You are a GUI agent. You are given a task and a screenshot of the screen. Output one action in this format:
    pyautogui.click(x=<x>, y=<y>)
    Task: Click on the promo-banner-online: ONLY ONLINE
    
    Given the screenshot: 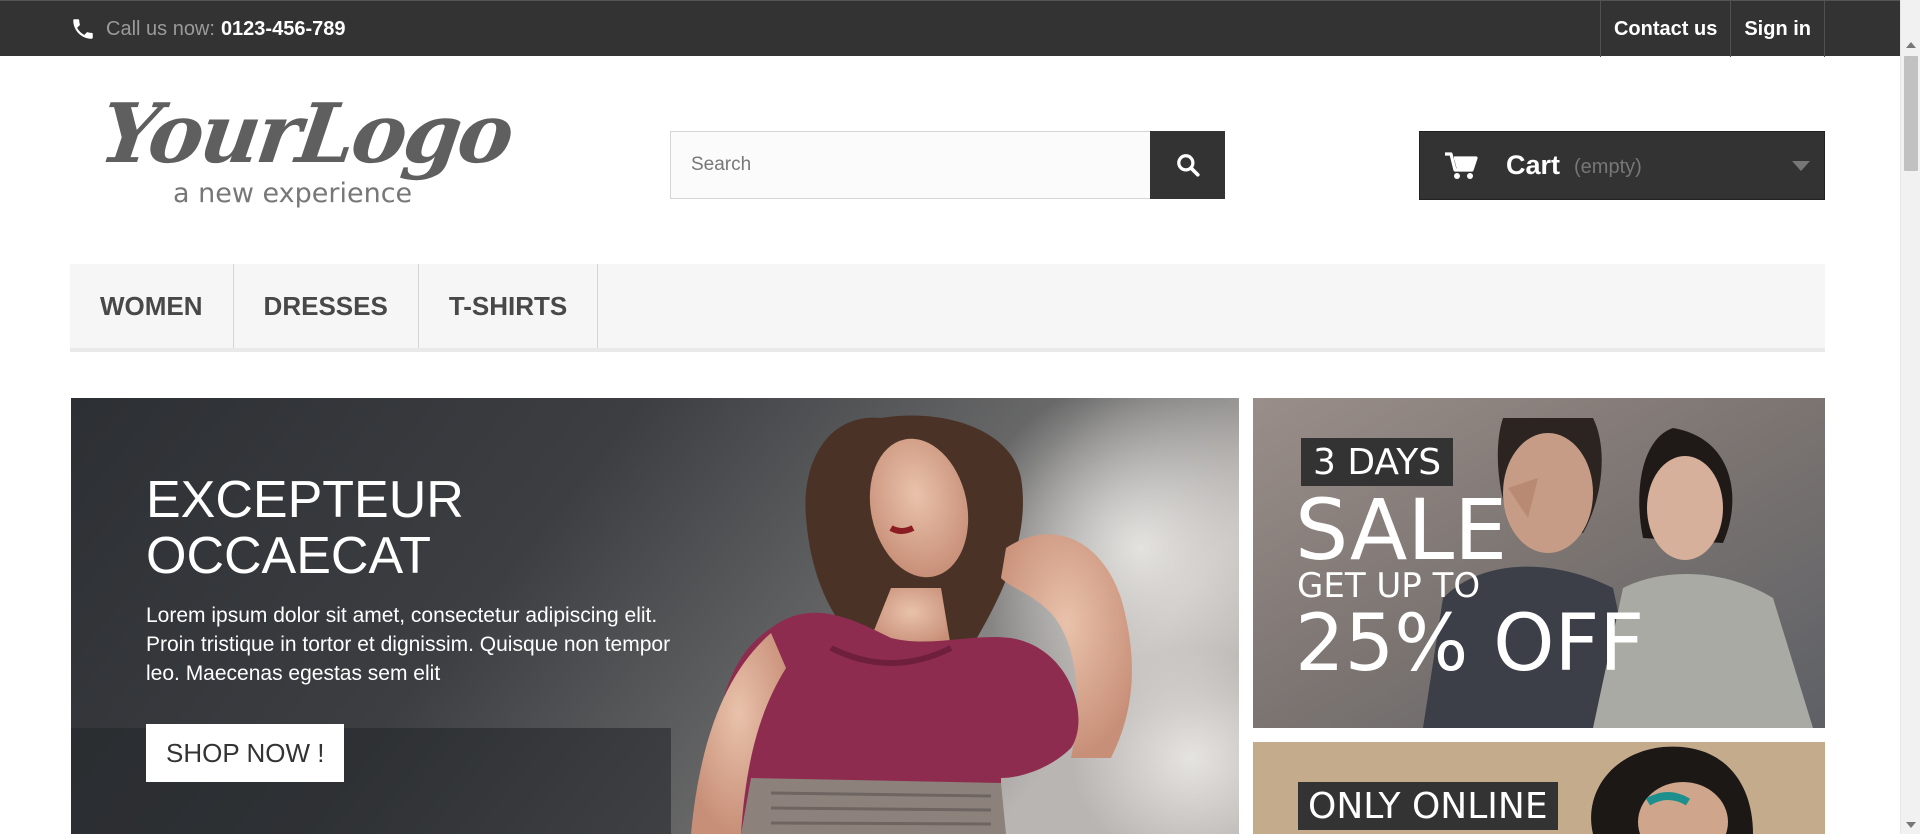 What is the action you would take?
    pyautogui.click(x=1539, y=788)
    